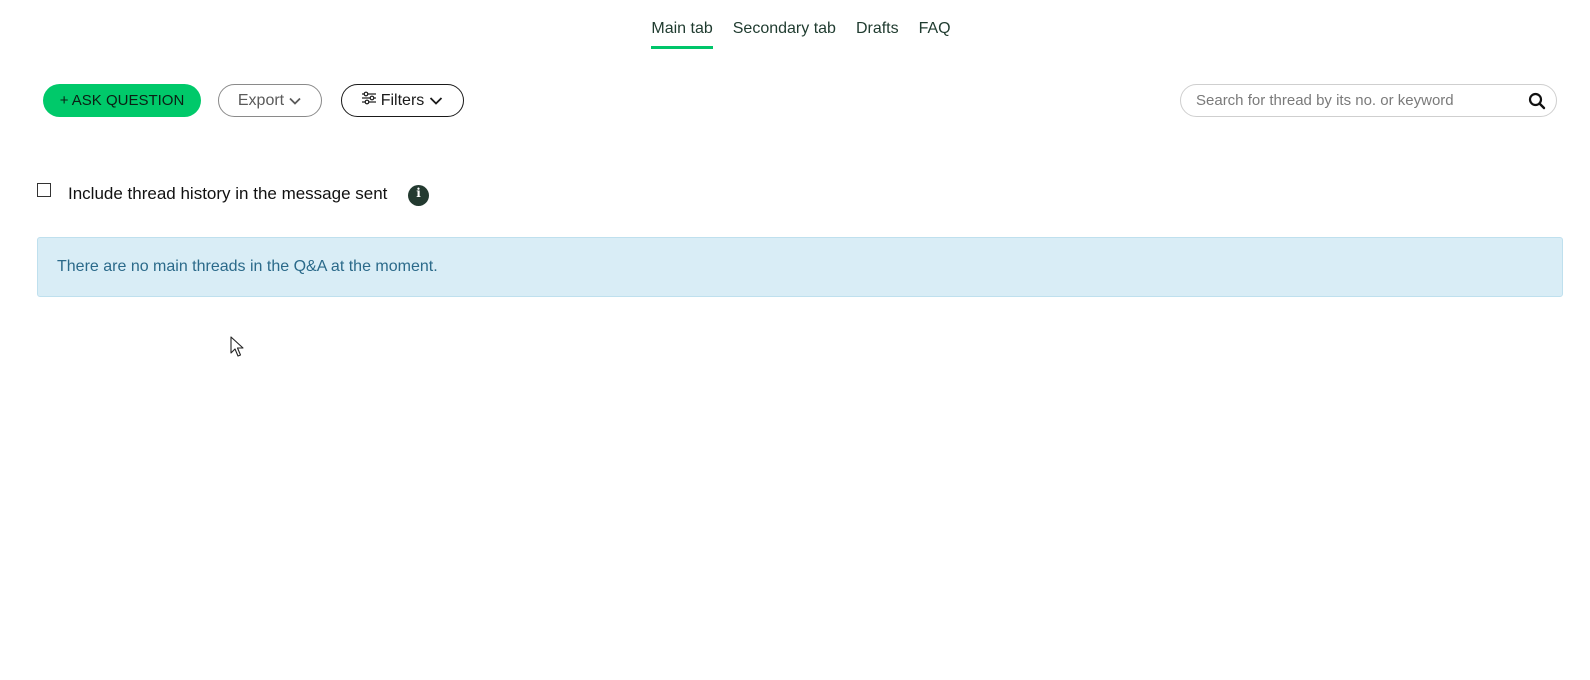  What do you see at coordinates (237, 349) in the screenshot?
I see `mouse-pointer-icon` at bounding box center [237, 349].